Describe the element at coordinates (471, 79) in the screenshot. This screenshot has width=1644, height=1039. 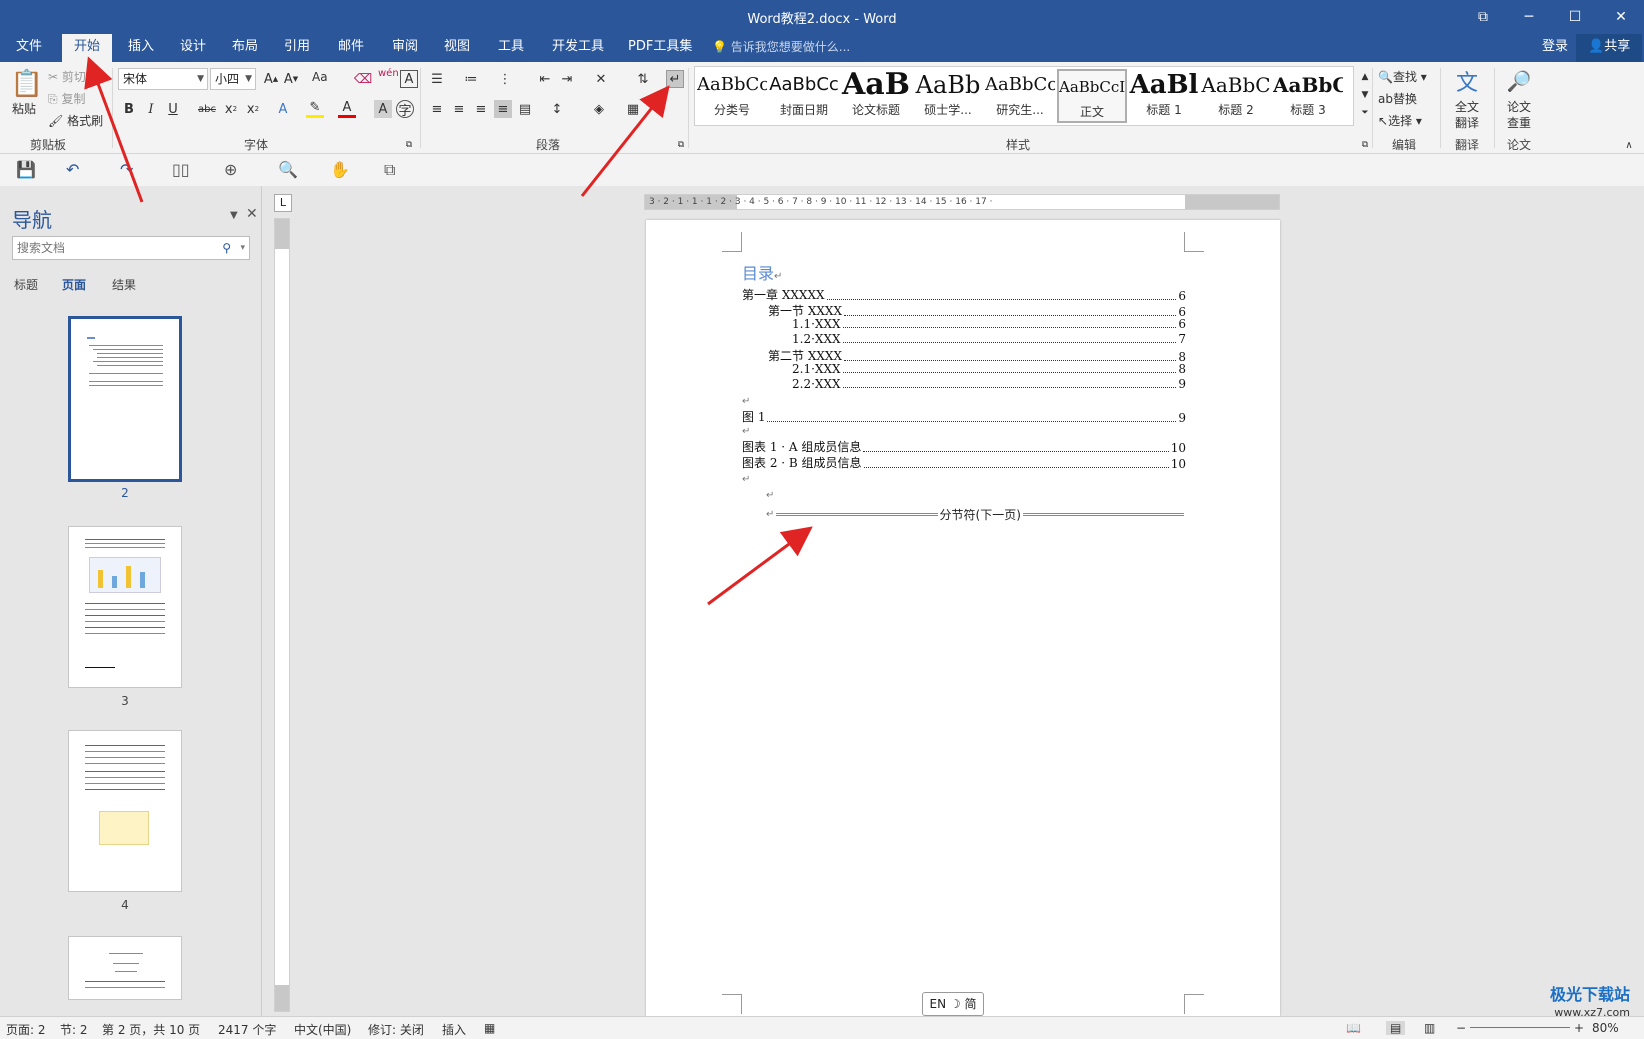
I see `numbering-icon: ≔` at that location.